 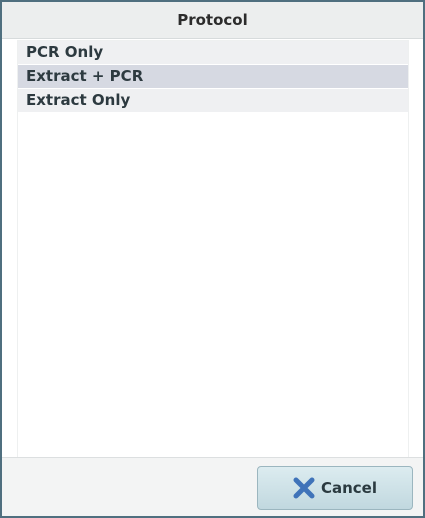 I want to click on cancel-button: Cancel, so click(x=335, y=488).